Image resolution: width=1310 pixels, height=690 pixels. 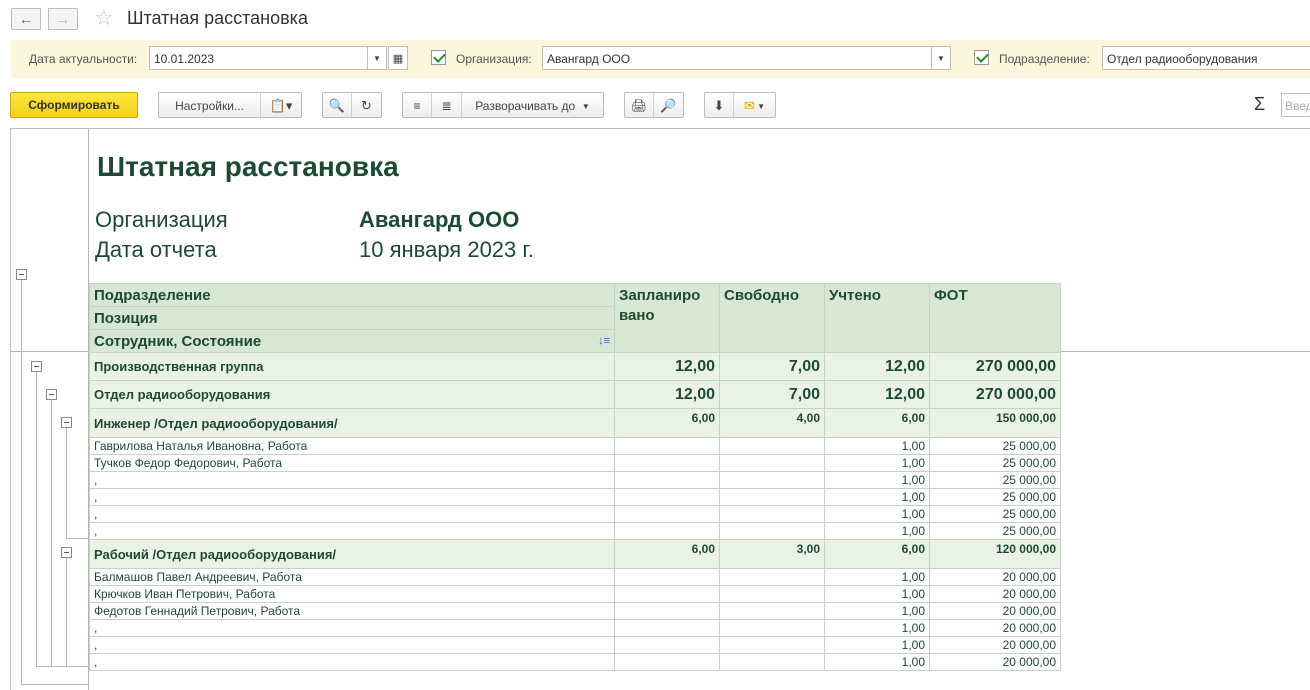 I want to click on settings-button-group: Настройки... 📋▾, so click(x=230, y=105).